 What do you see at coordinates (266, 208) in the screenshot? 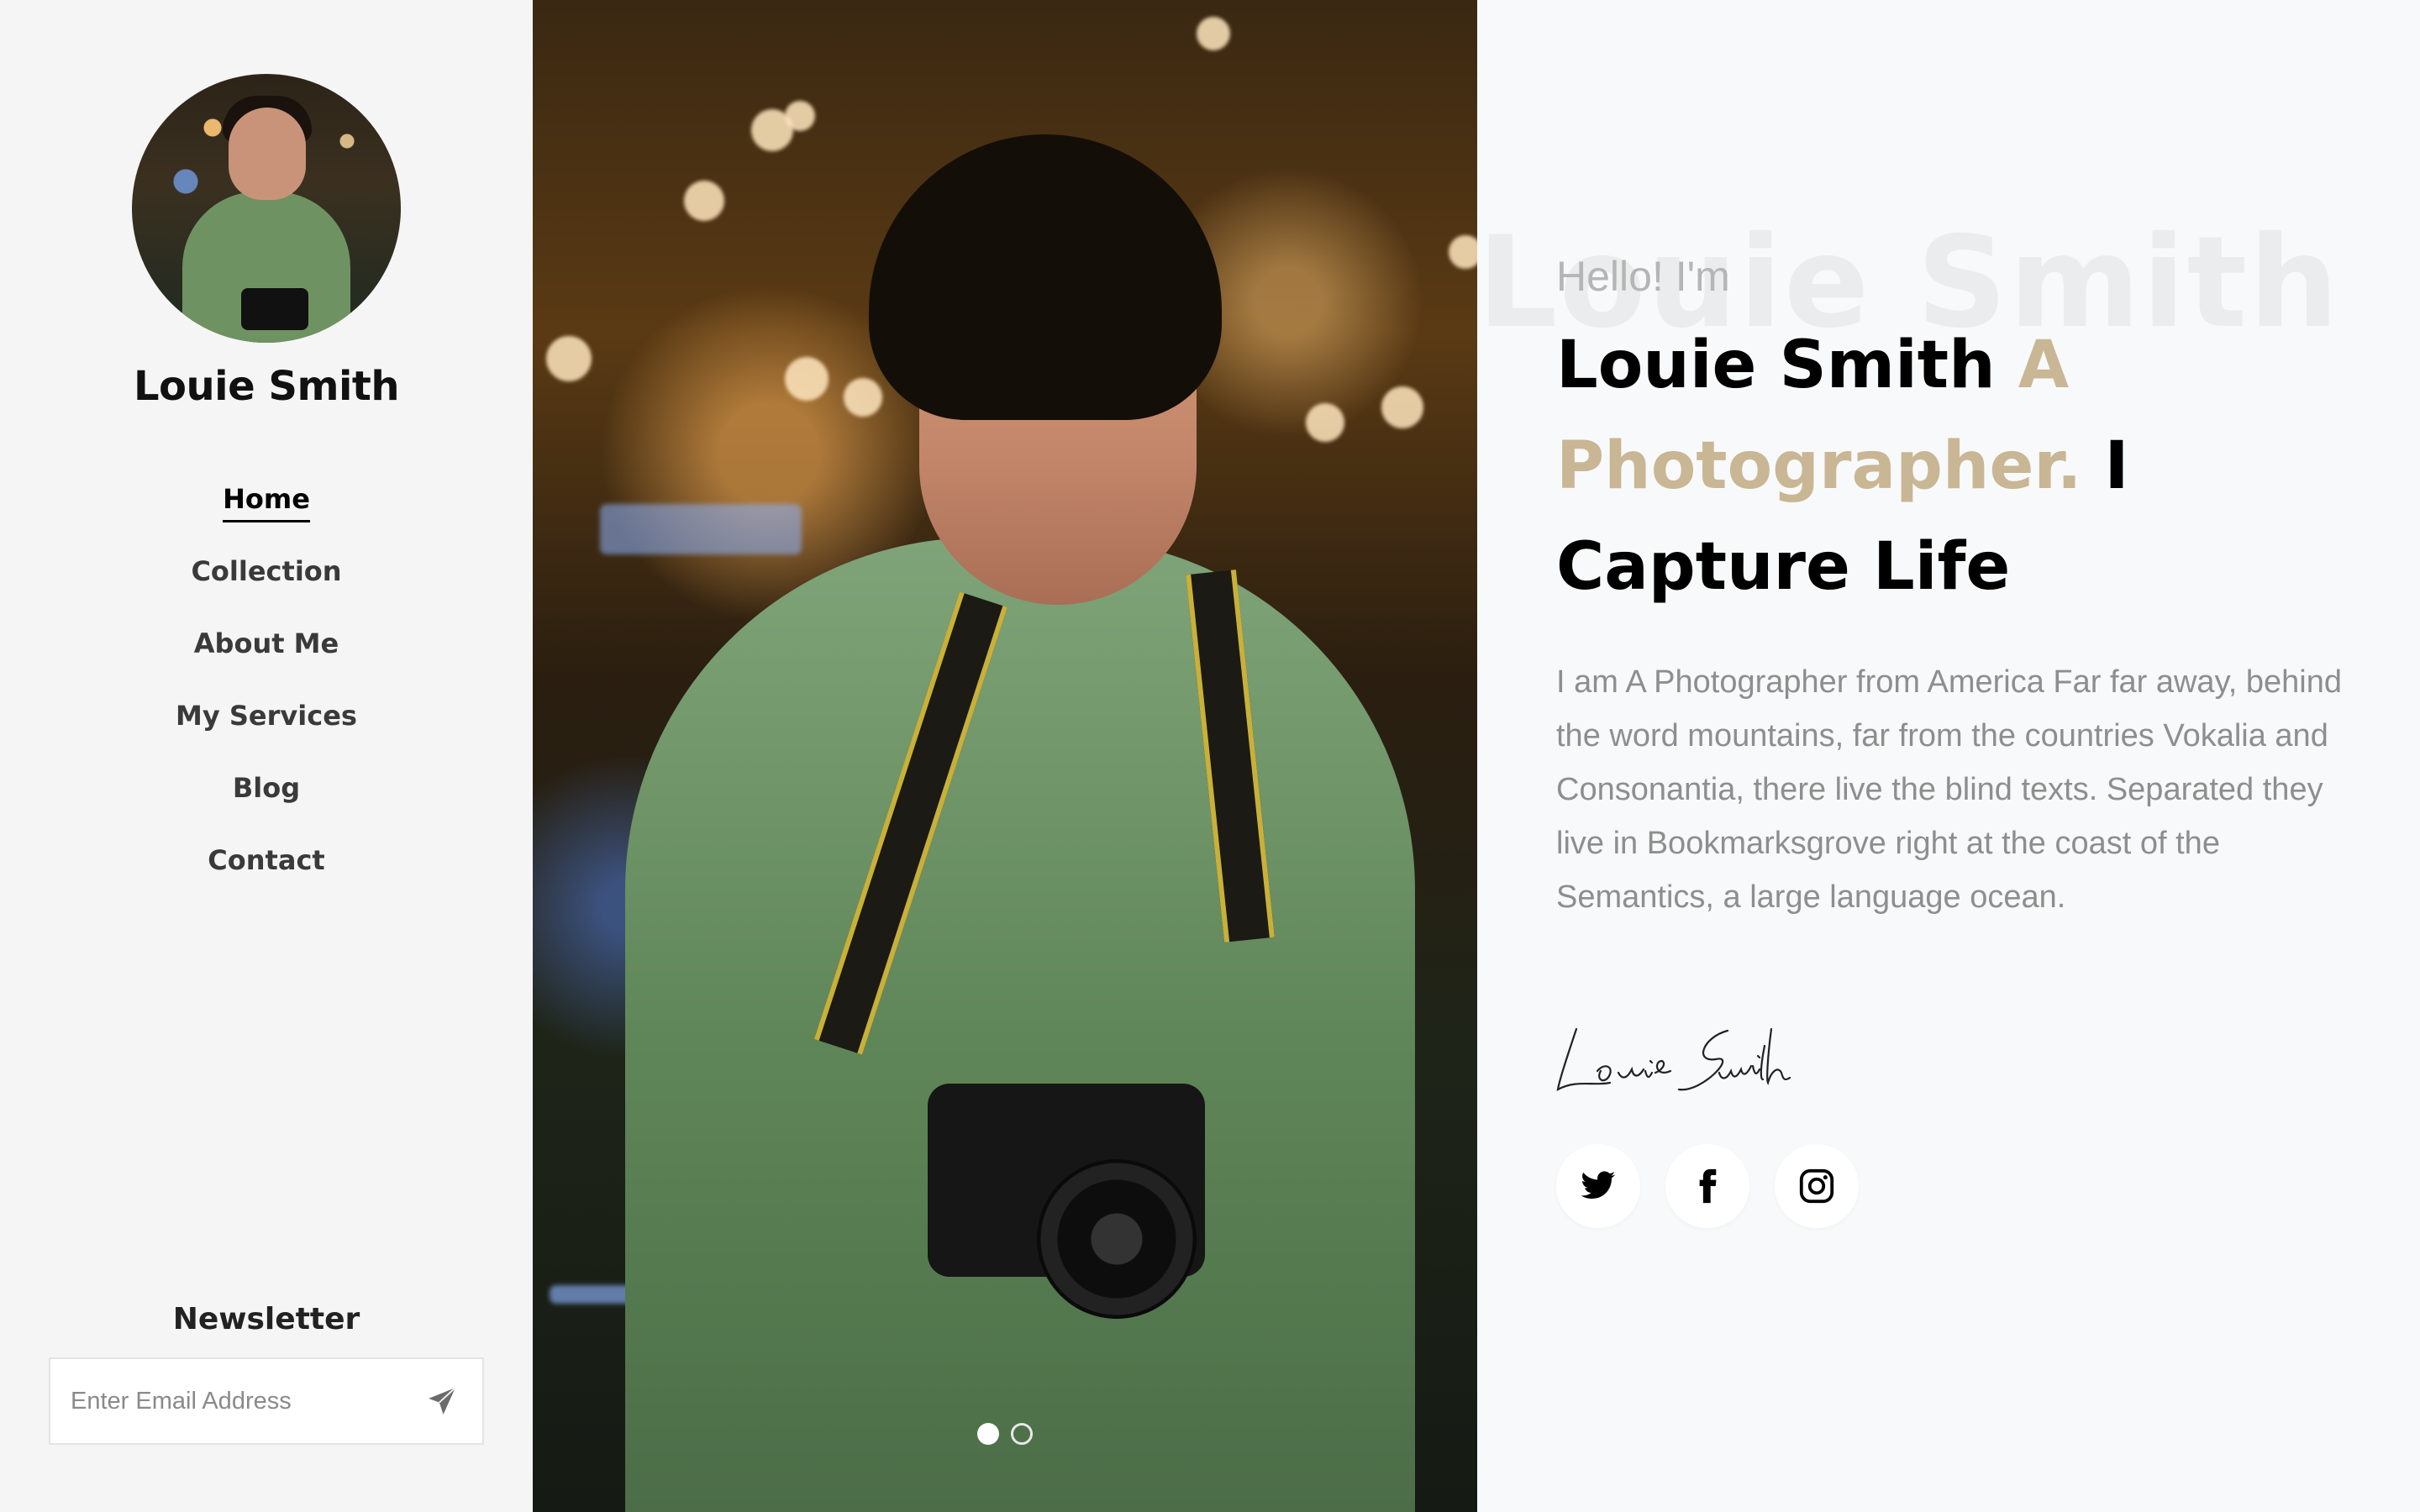
I see `avatar` at bounding box center [266, 208].